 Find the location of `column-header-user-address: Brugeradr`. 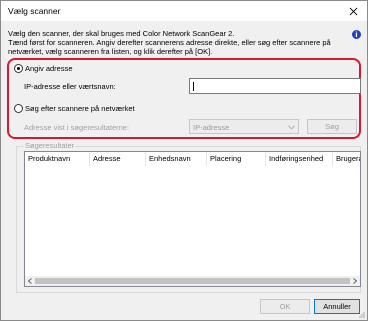

column-header-user-address: Brugeradr is located at coordinates (346, 159).